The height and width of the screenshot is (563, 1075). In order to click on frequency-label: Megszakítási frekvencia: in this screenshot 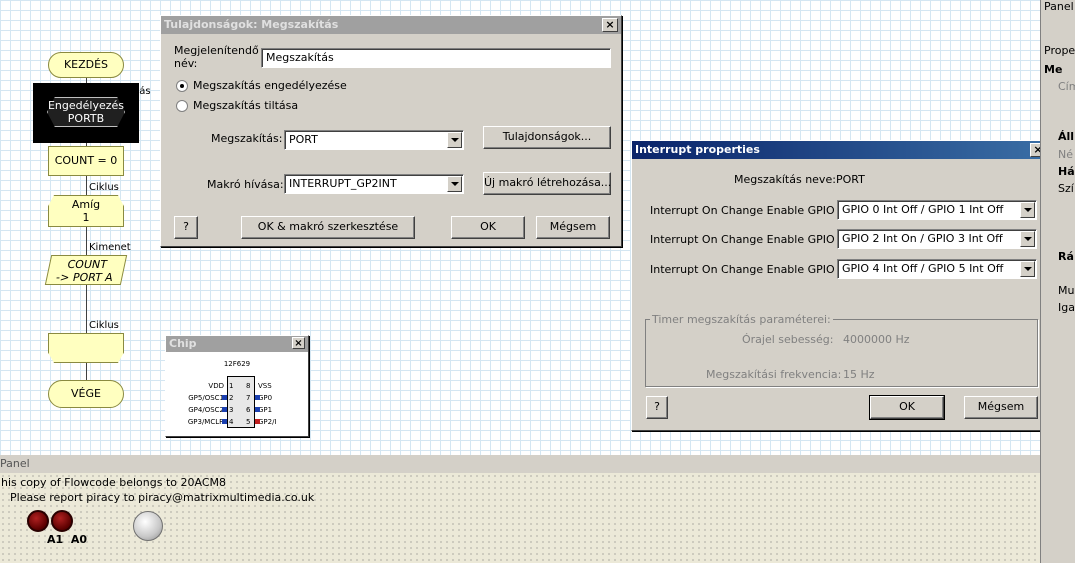, I will do `click(774, 374)`.